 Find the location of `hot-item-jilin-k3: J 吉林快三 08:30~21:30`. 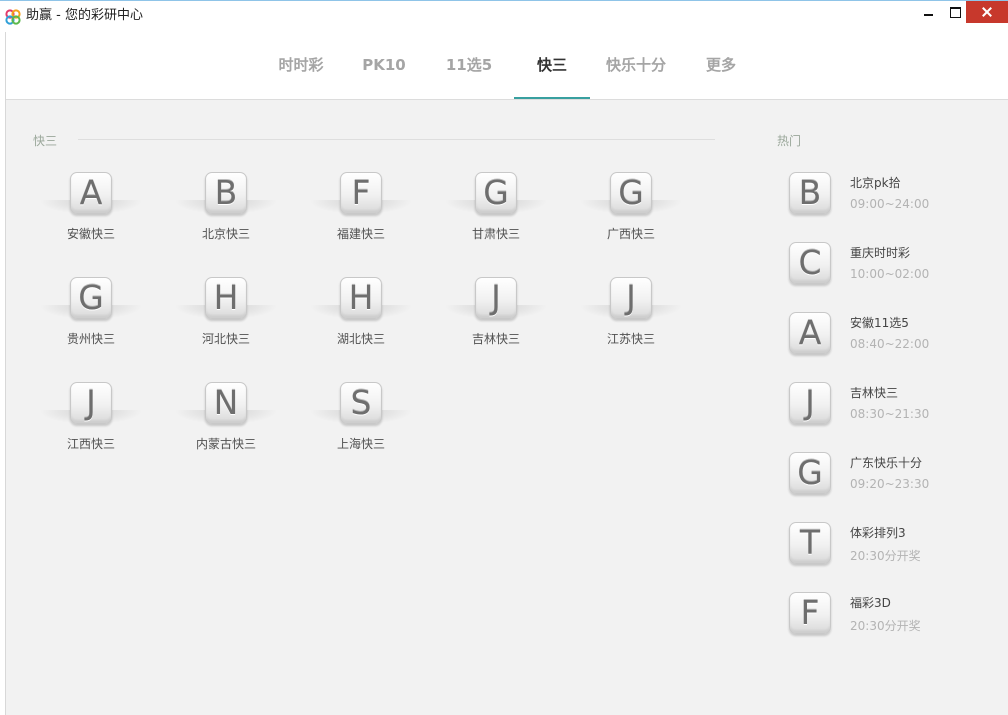

hot-item-jilin-k3: J 吉林快三 08:30~21:30 is located at coordinates (889, 407).